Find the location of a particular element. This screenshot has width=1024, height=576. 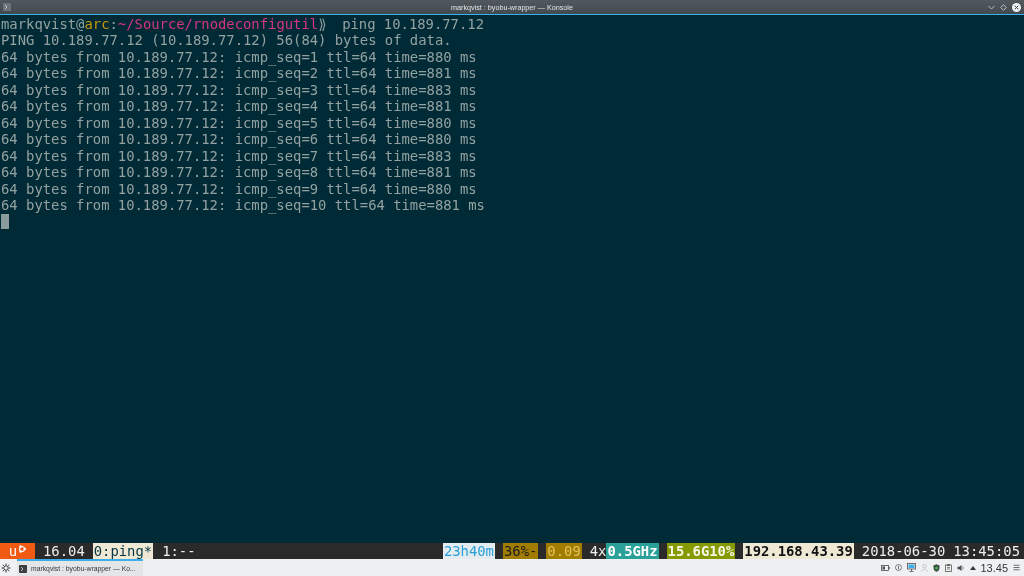

window-tab: 0:ping* is located at coordinates (123, 551).